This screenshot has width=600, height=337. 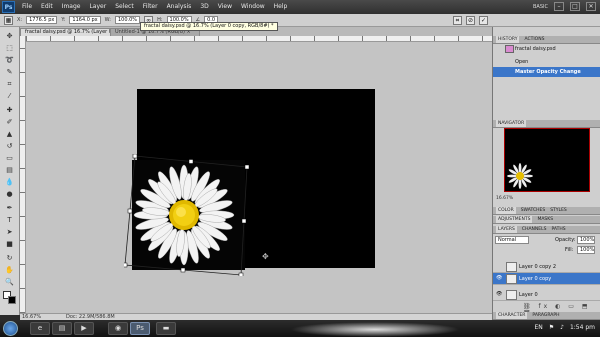 I want to click on history-panel-tabs: HISTORY ACTIONS, so click(x=546, y=40).